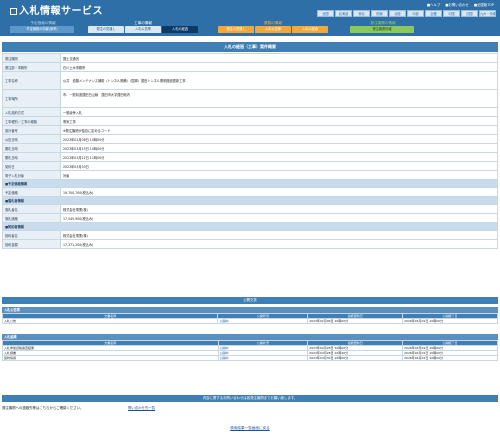 The width and height of the screenshot is (500, 441). Describe the element at coordinates (397, 13) in the screenshot. I see `pref-tab: 北陸` at that location.